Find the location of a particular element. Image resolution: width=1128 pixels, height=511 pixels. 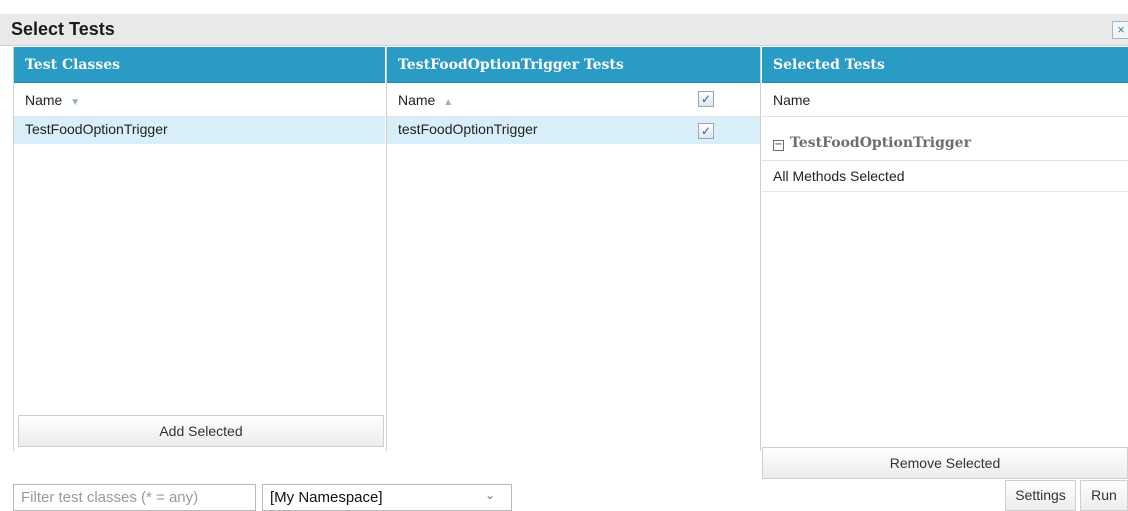

selected-group-name: TestFoodOptionTrigger is located at coordinates (880, 143).